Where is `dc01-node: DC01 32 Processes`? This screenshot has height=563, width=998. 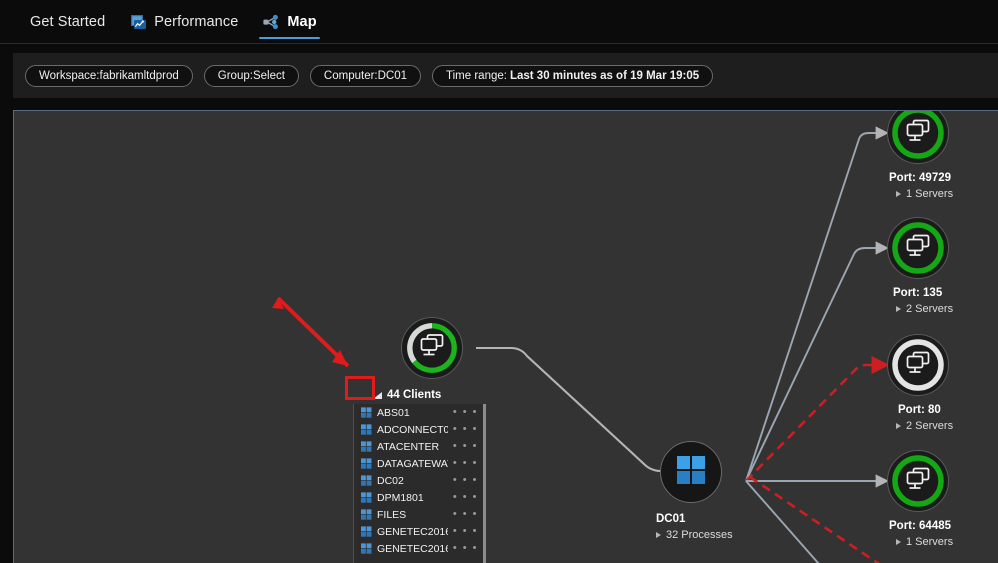
dc01-node: DC01 32 Processes is located at coordinates (714, 496).